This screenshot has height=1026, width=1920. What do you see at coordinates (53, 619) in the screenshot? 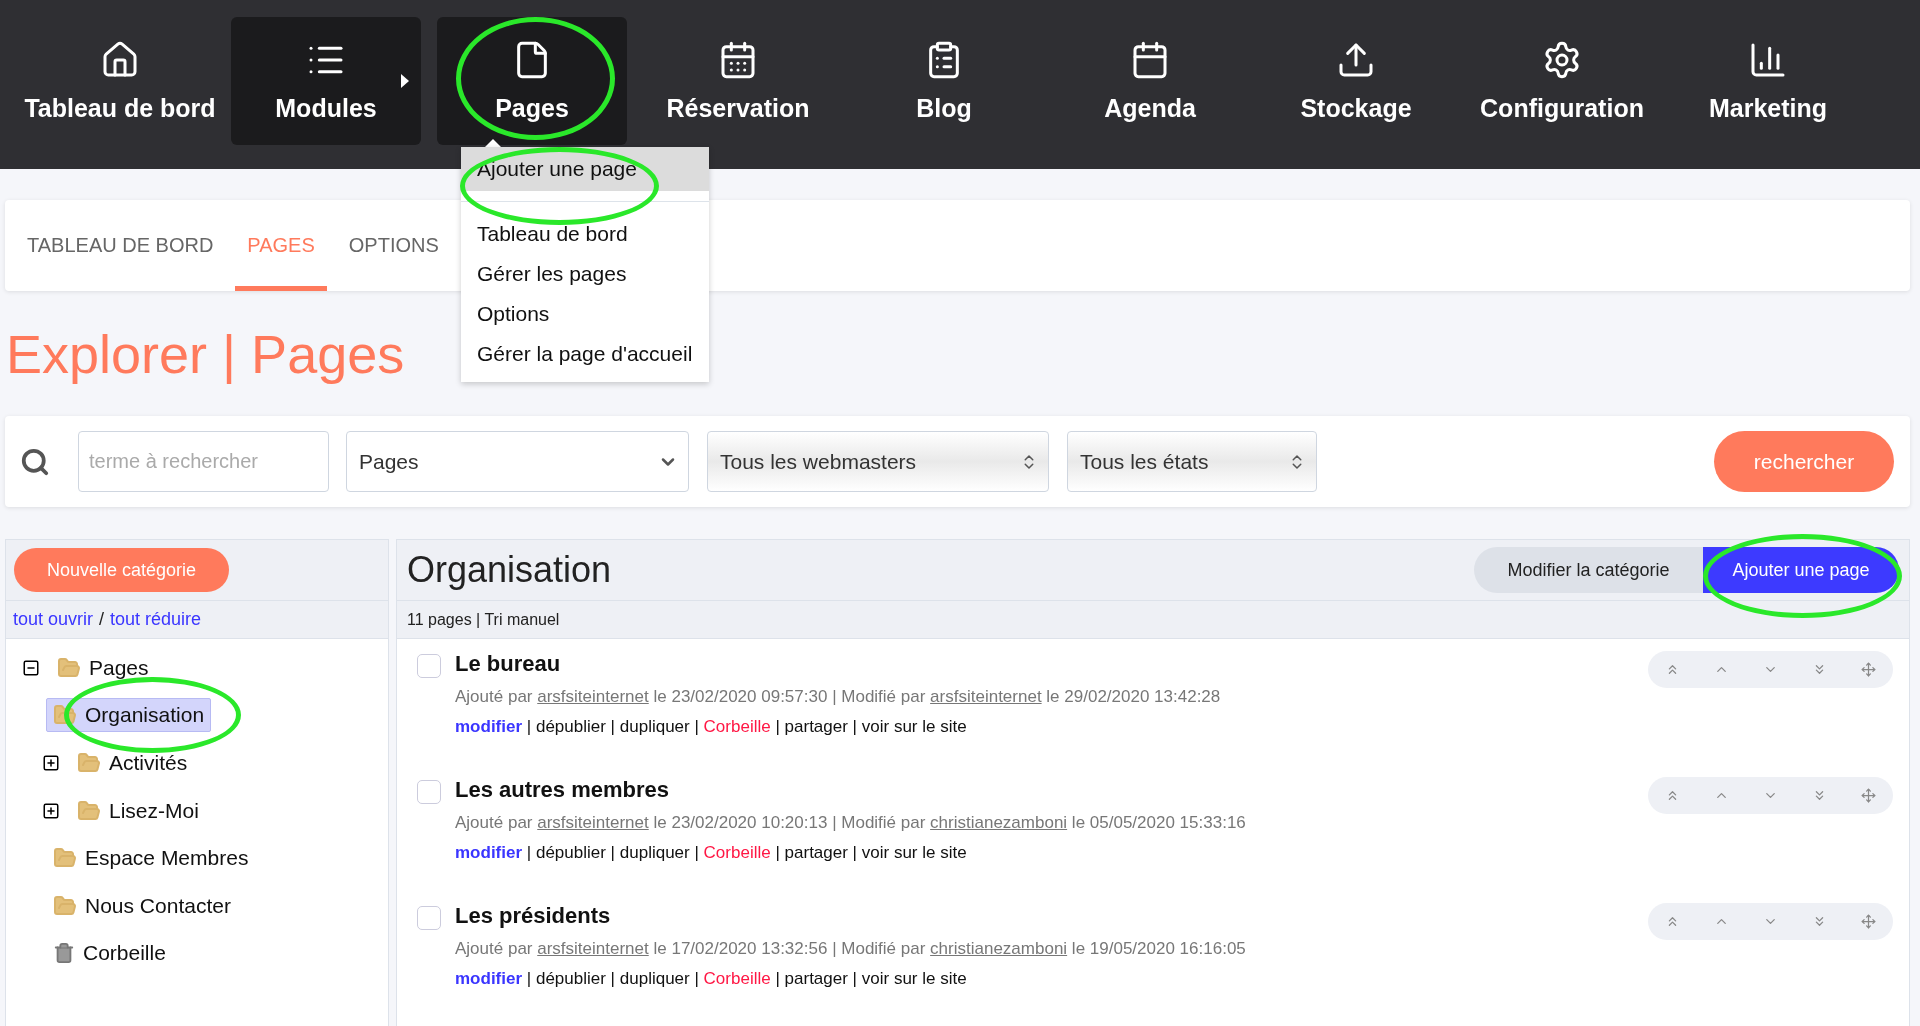
I see `expand-all-link: tout ouvrir` at bounding box center [53, 619].